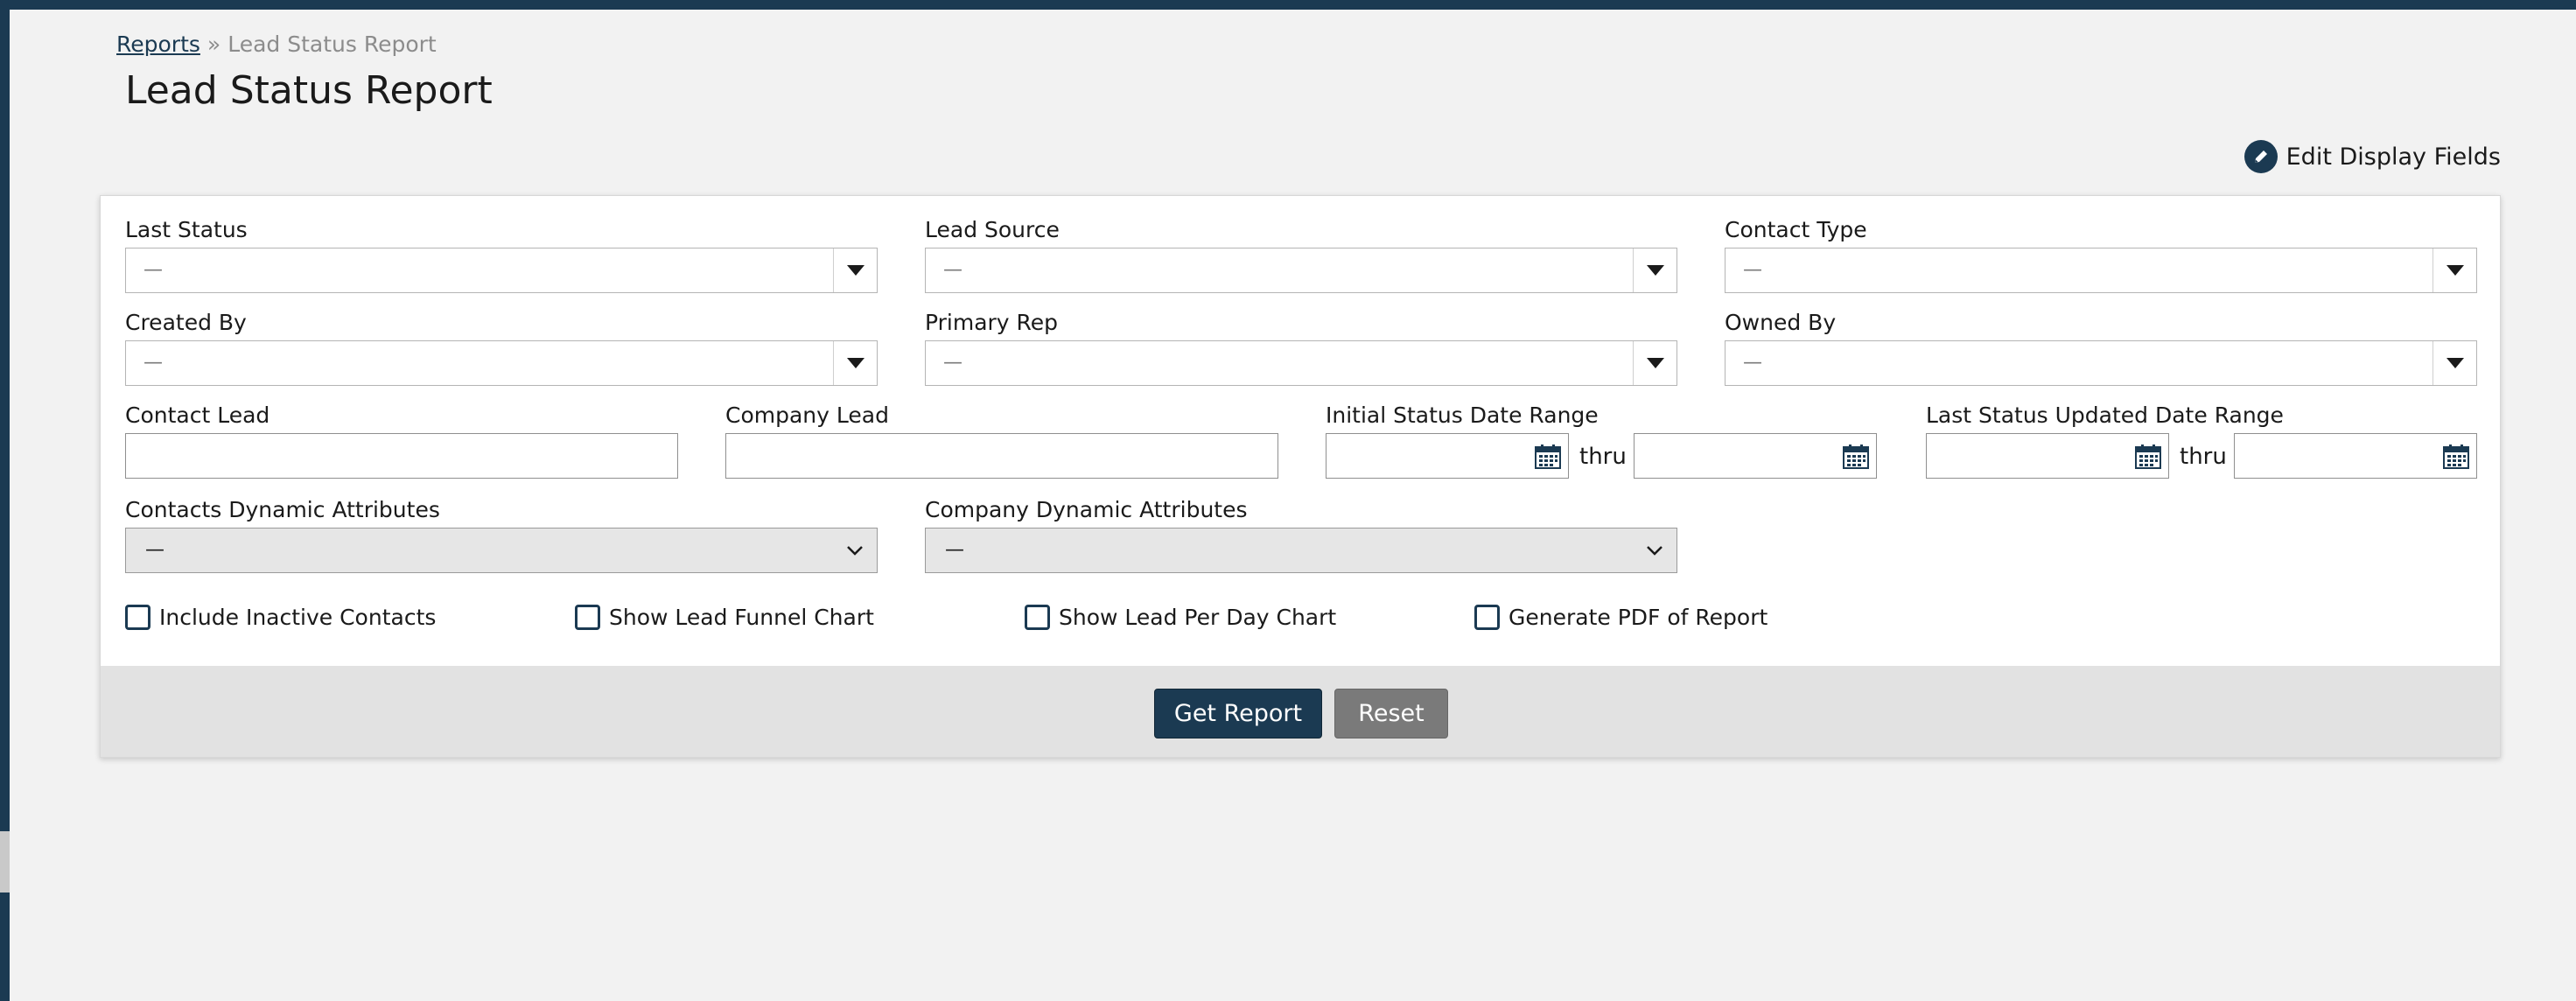  What do you see at coordinates (1752, 363) in the screenshot?
I see `owned-by-value: —` at bounding box center [1752, 363].